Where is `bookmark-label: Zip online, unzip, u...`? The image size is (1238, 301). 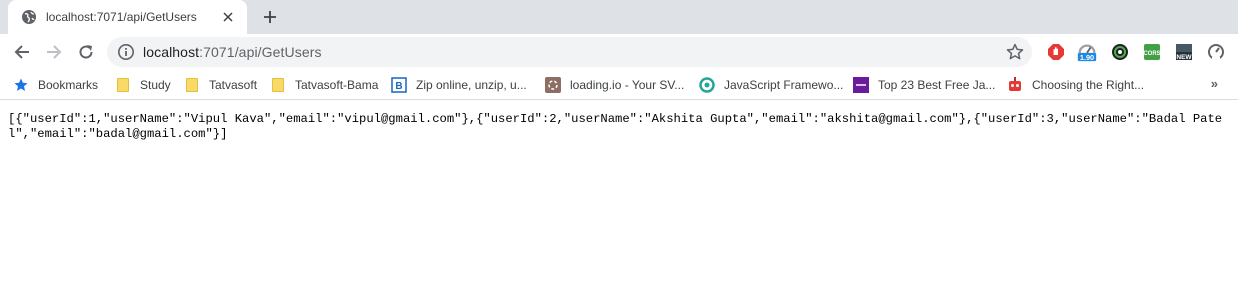
bookmark-label: Zip online, unzip, u... is located at coordinates (471, 85).